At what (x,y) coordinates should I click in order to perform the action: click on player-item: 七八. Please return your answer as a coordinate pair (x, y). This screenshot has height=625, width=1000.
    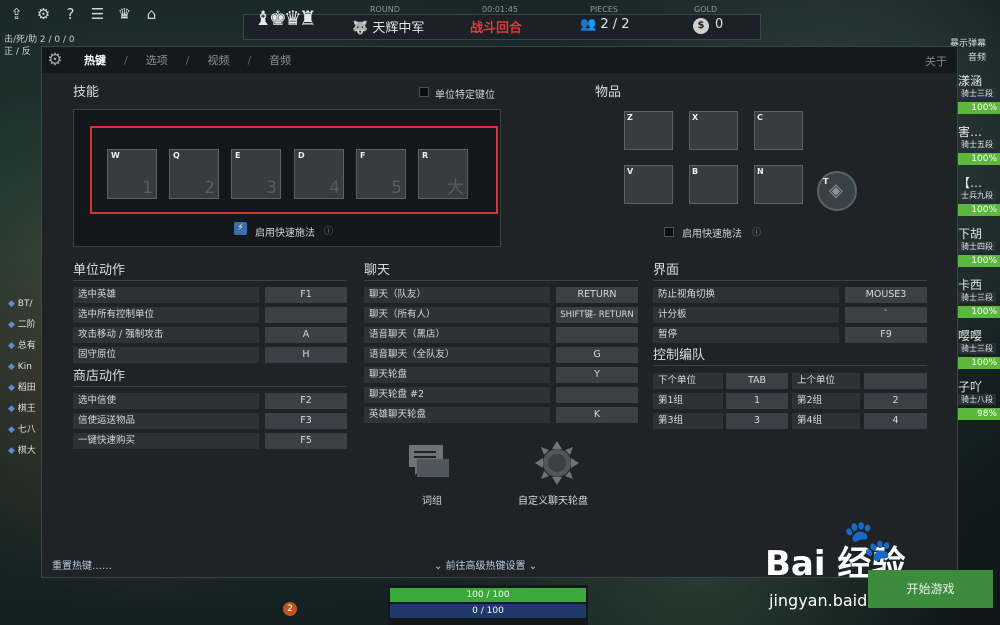
    Looking at the image, I should click on (22, 430).